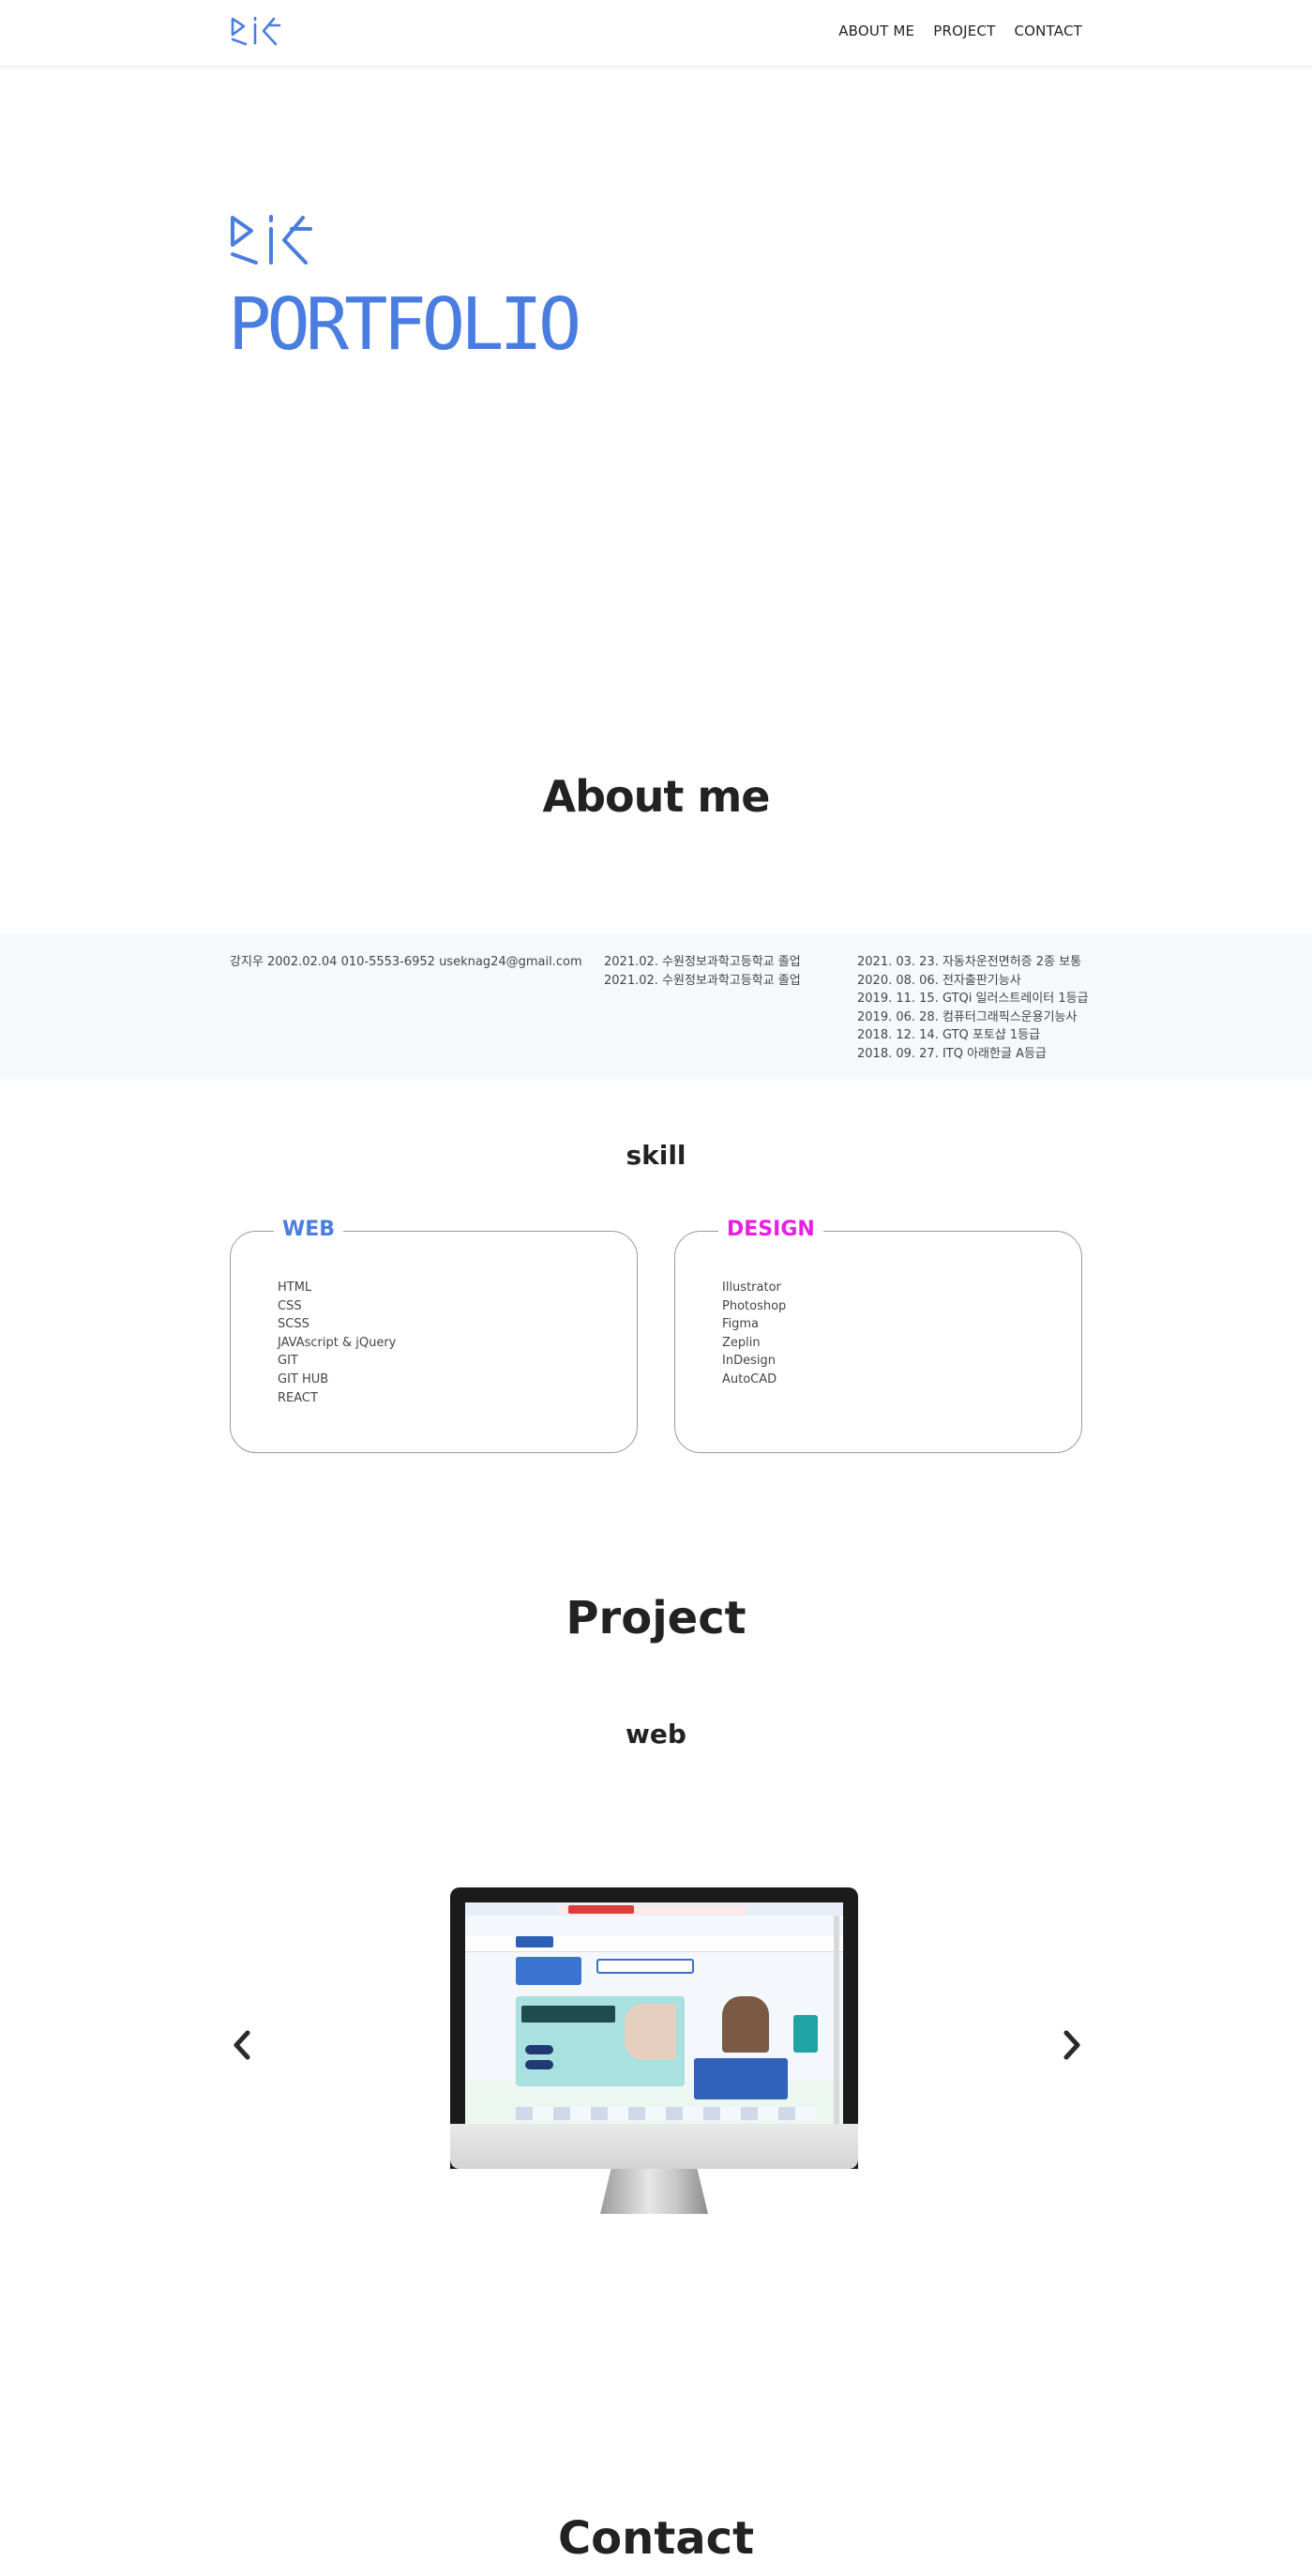  I want to click on monitor-chin, so click(654, 2146).